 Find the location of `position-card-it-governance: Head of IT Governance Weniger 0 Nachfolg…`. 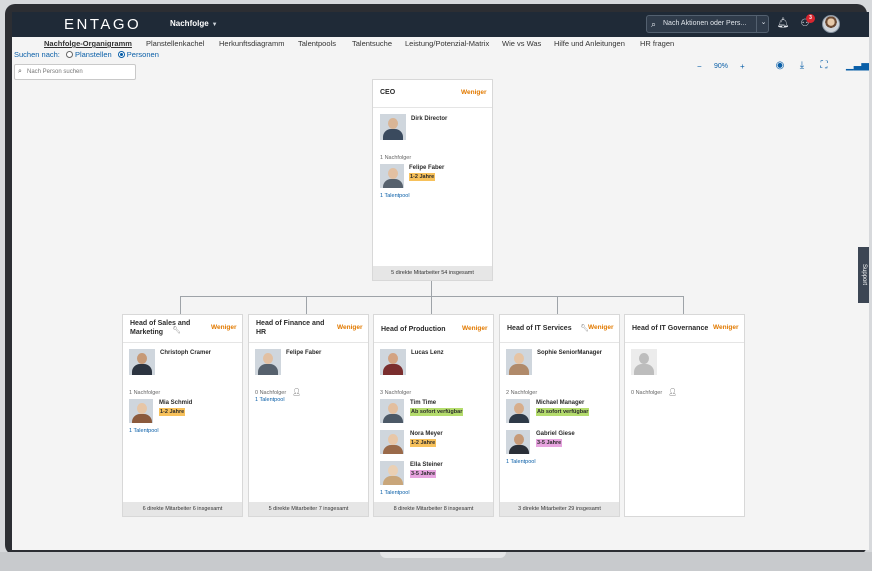

position-card-it-governance: Head of IT Governance Weniger 0 Nachfolg… is located at coordinates (684, 415).